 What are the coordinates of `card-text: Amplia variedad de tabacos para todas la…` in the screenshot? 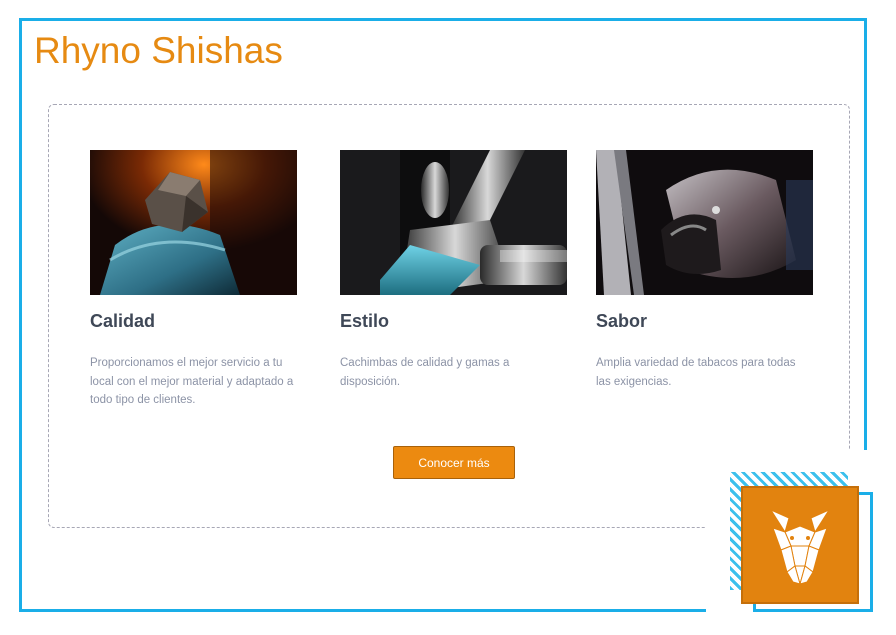 It's located at (696, 372).